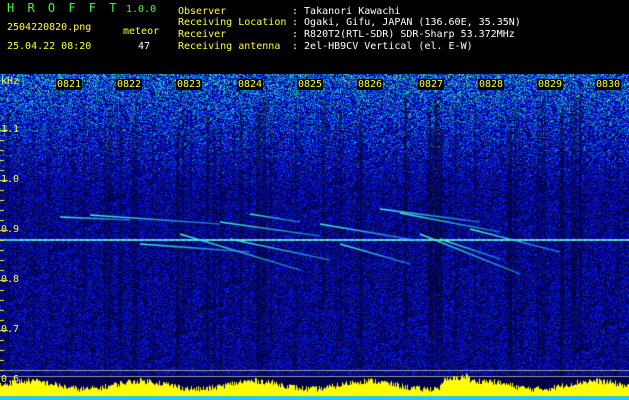 The width and height of the screenshot is (629, 400). I want to click on app-title: H R O F F T, so click(63, 8).